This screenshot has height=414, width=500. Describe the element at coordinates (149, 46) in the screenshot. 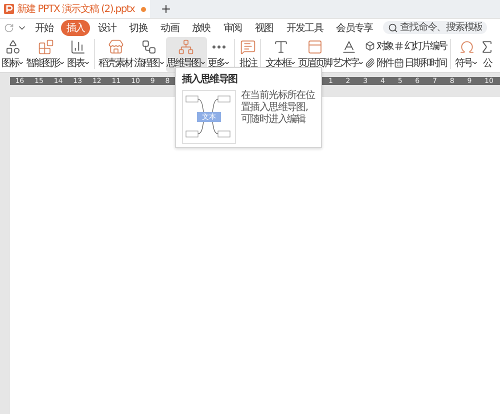

I see `flowchart-icon` at that location.